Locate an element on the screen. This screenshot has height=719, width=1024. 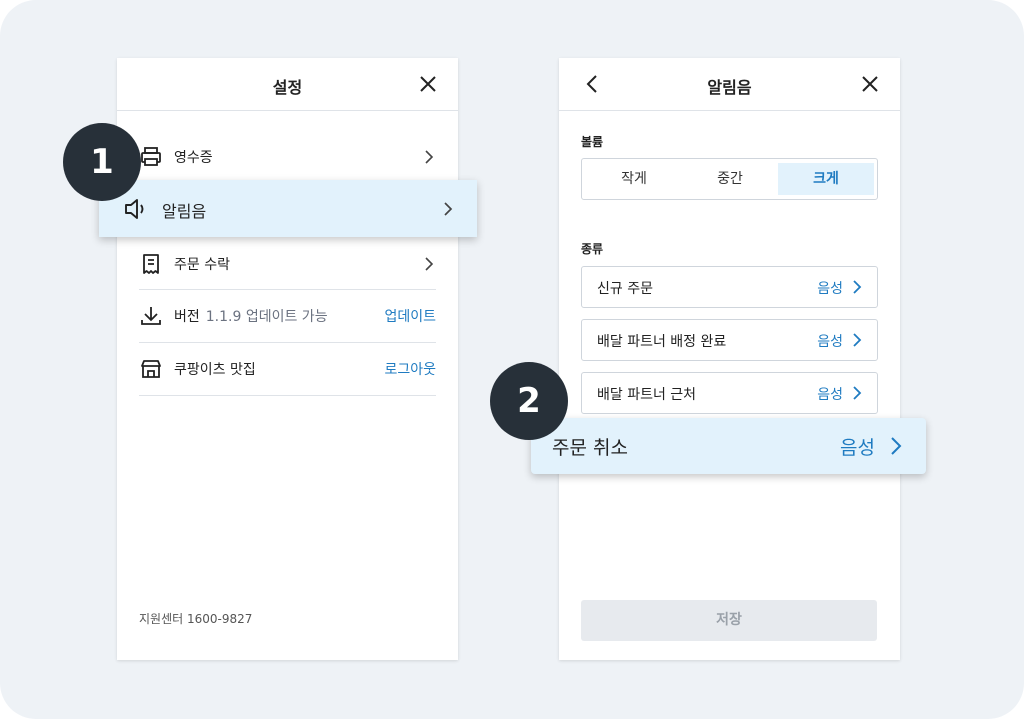
volume-option-medium: 중간 is located at coordinates (730, 179).